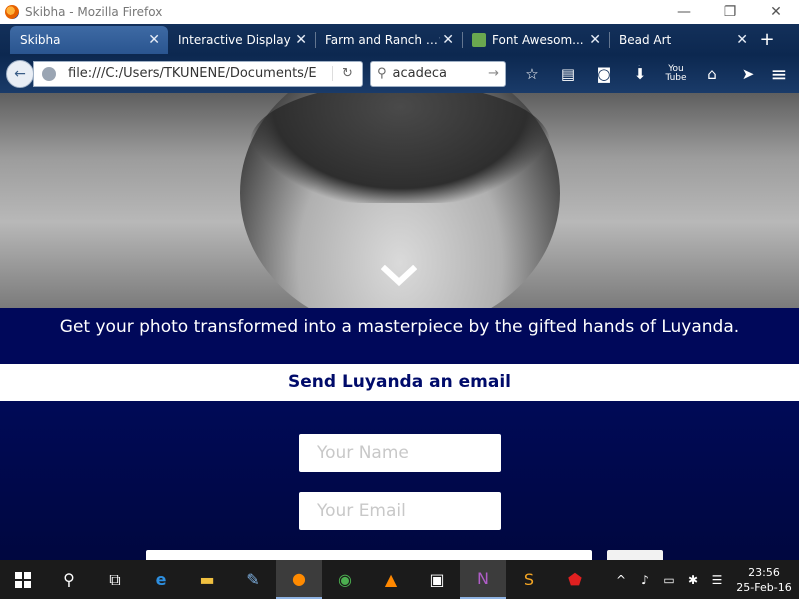 This screenshot has height=599, width=799. I want to click on start-button, so click(23, 579).